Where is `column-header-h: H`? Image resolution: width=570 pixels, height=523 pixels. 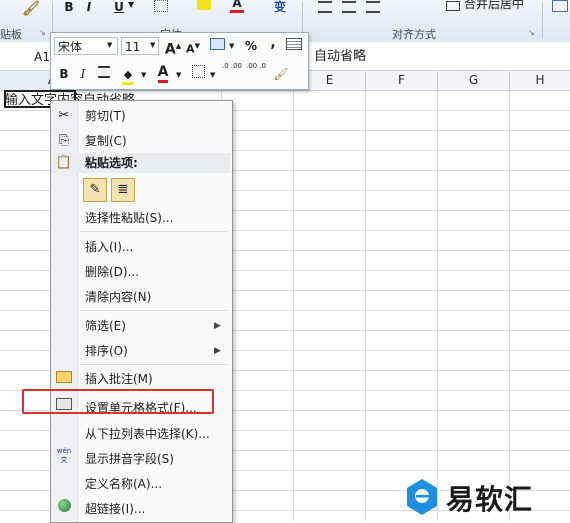
column-header-h: H is located at coordinates (540, 80).